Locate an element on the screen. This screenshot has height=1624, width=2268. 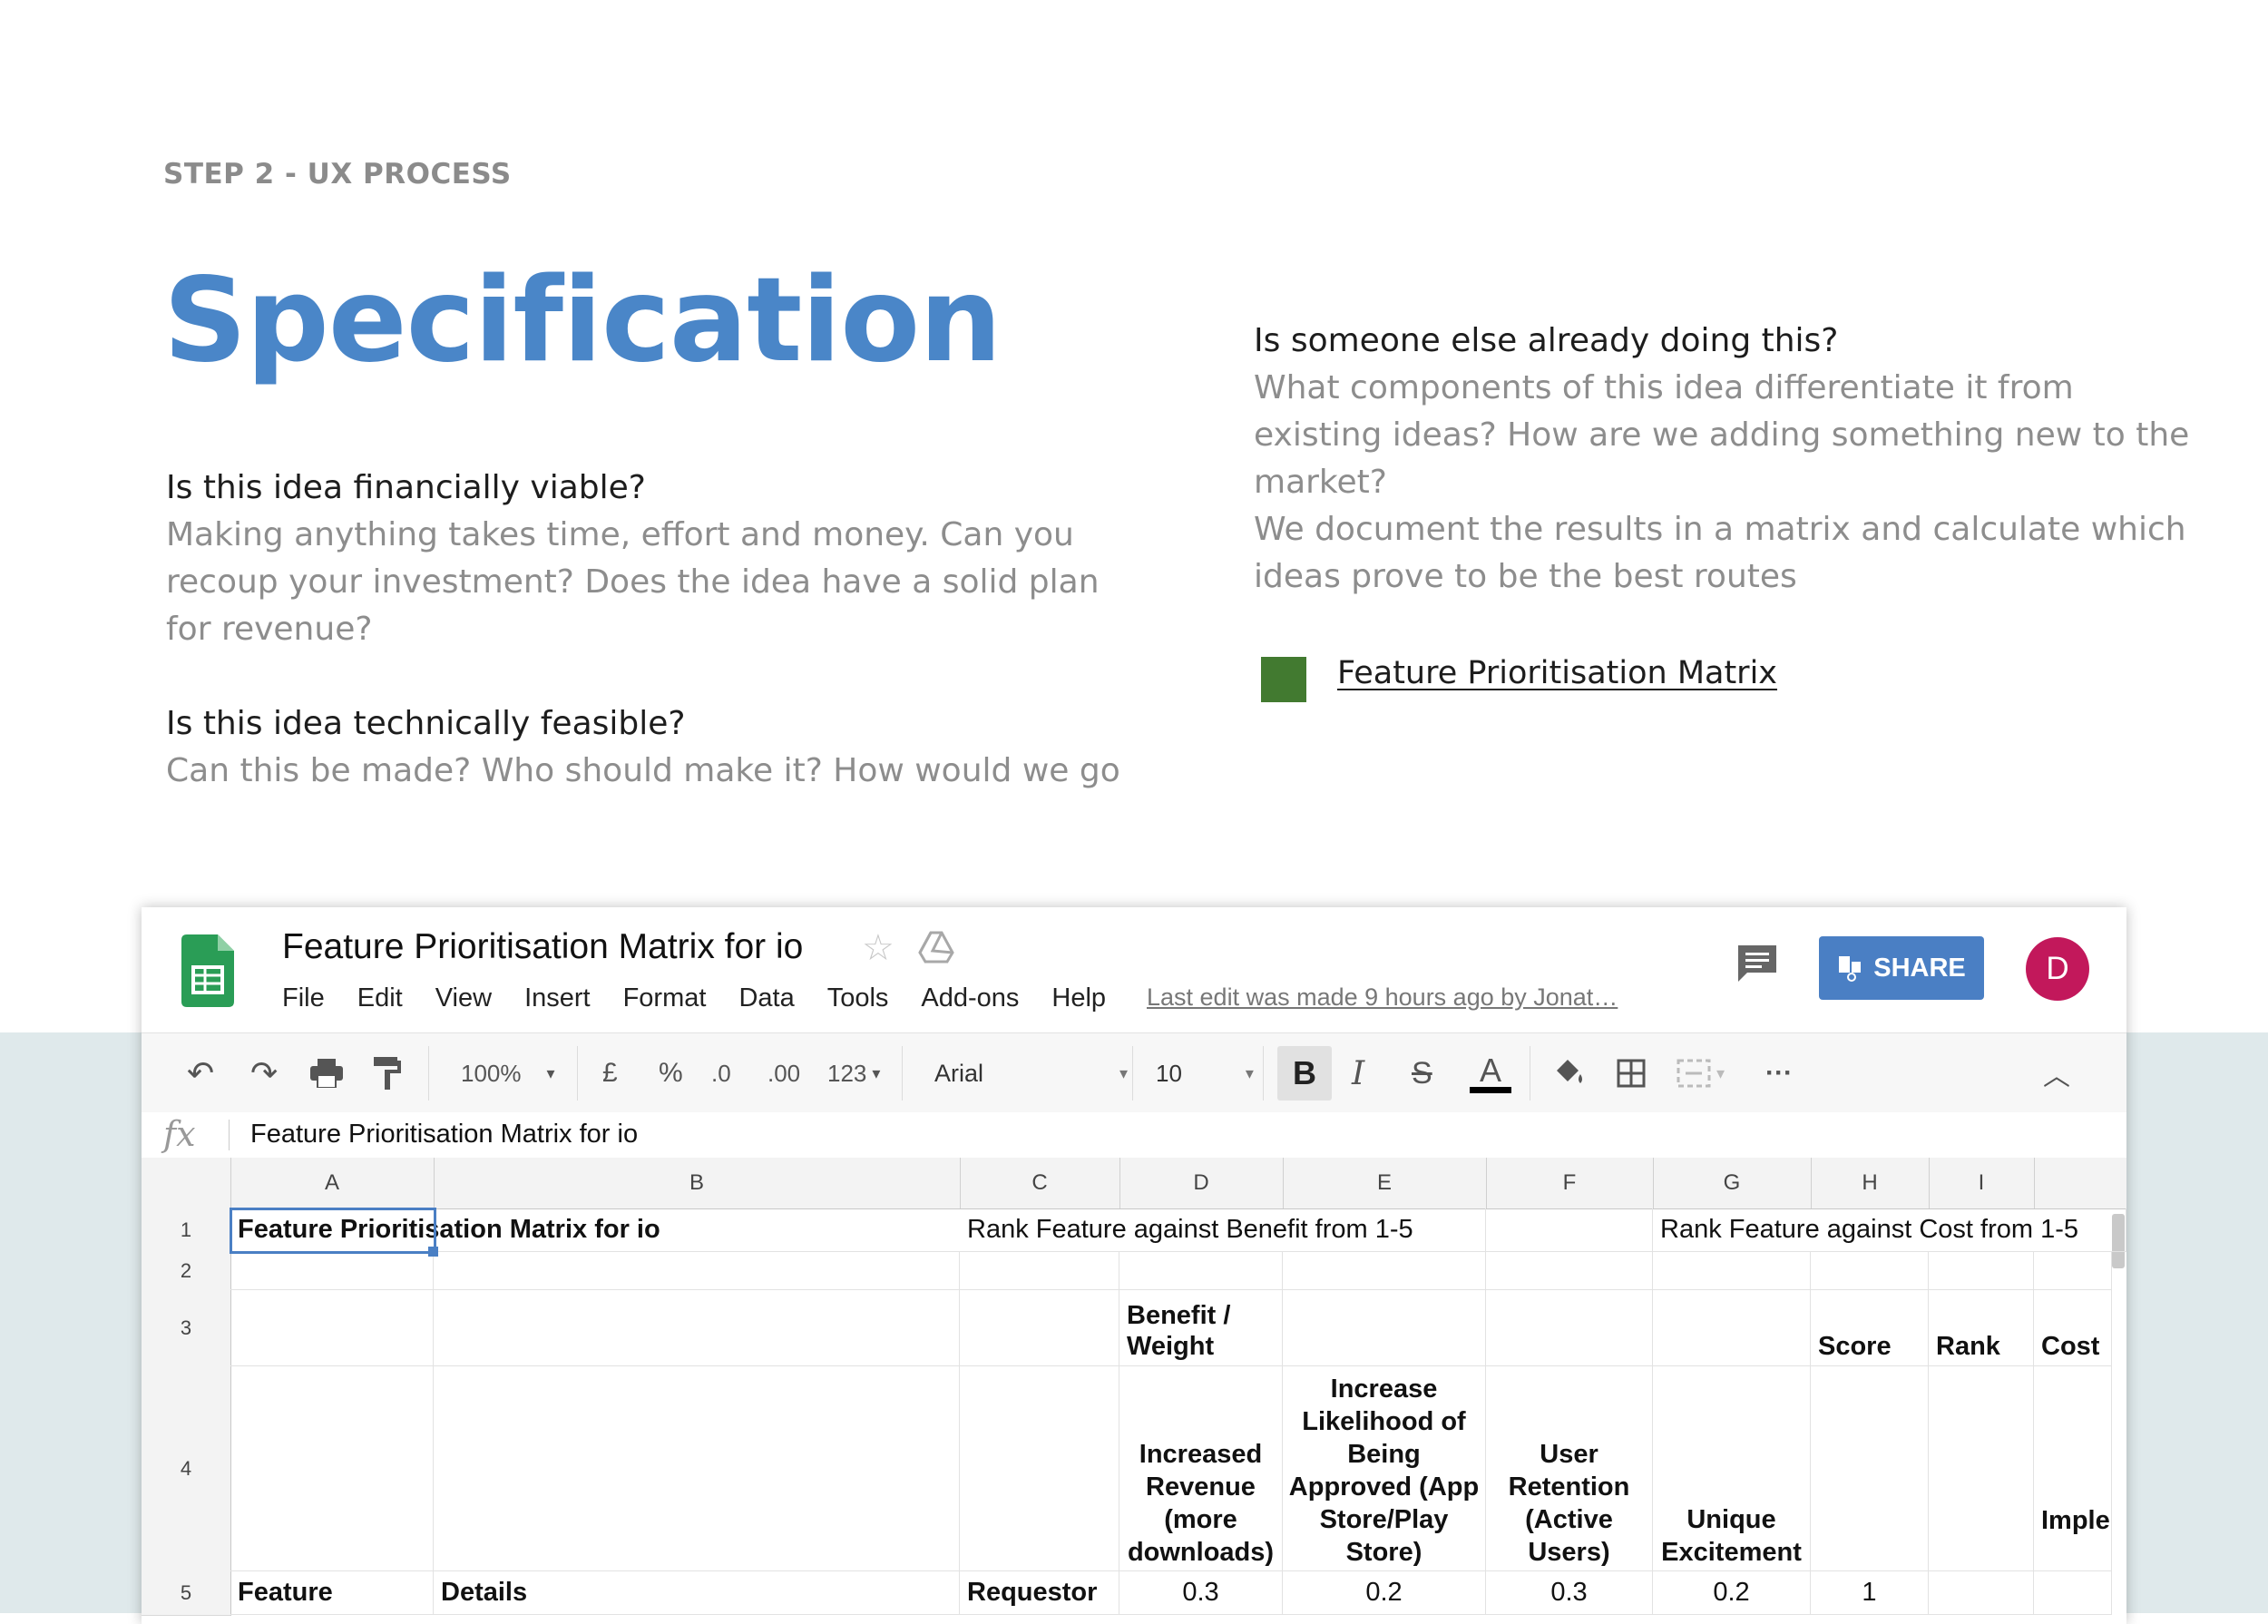
formula-input: Feature Prioritisation Matrix for io is located at coordinates (444, 1135).